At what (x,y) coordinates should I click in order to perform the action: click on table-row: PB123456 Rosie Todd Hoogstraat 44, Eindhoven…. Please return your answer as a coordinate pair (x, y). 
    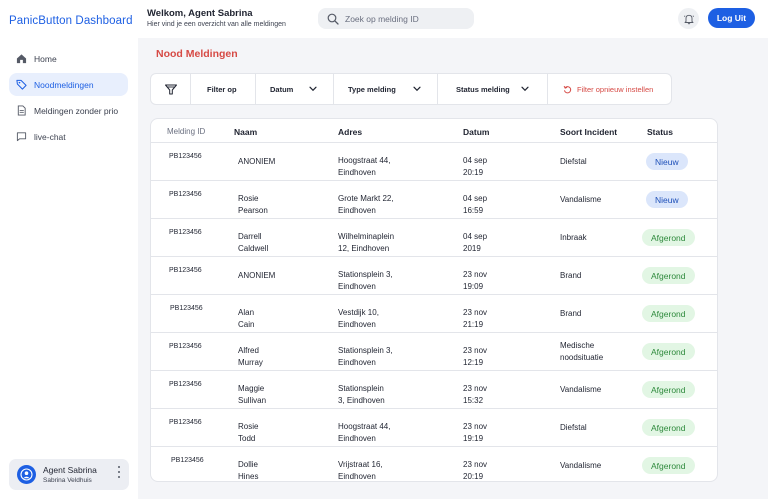
    Looking at the image, I should click on (434, 428).